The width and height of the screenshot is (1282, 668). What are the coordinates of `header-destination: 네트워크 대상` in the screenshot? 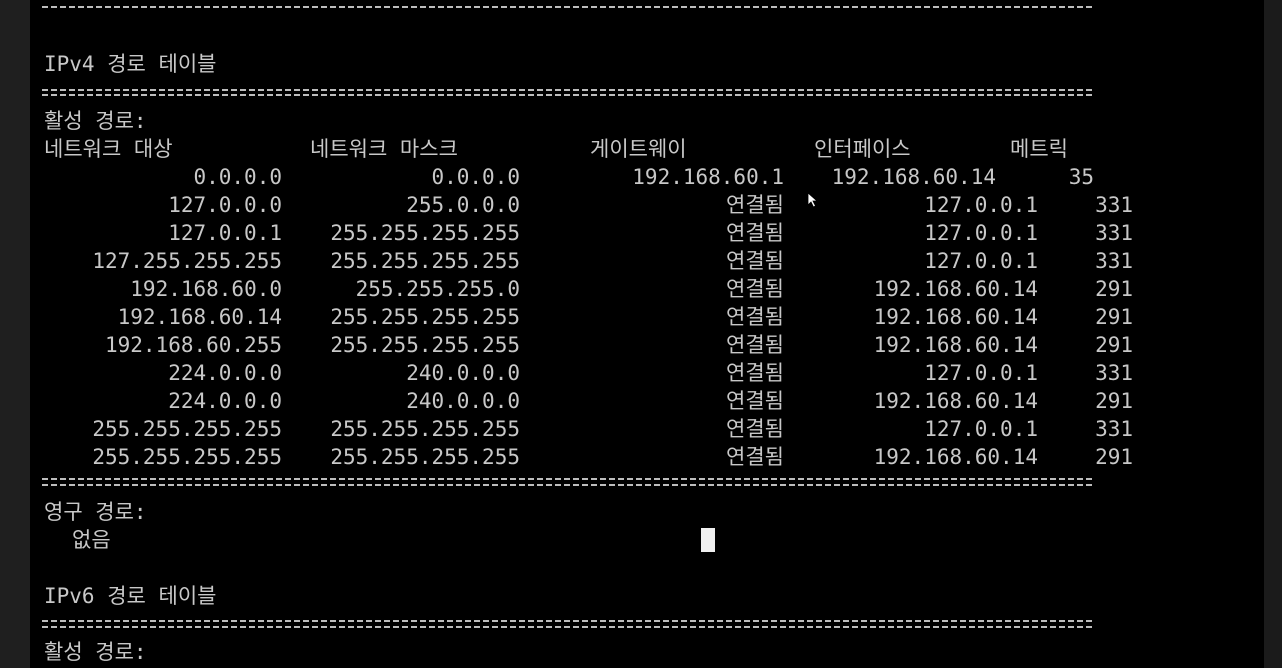 It's located at (108, 149).